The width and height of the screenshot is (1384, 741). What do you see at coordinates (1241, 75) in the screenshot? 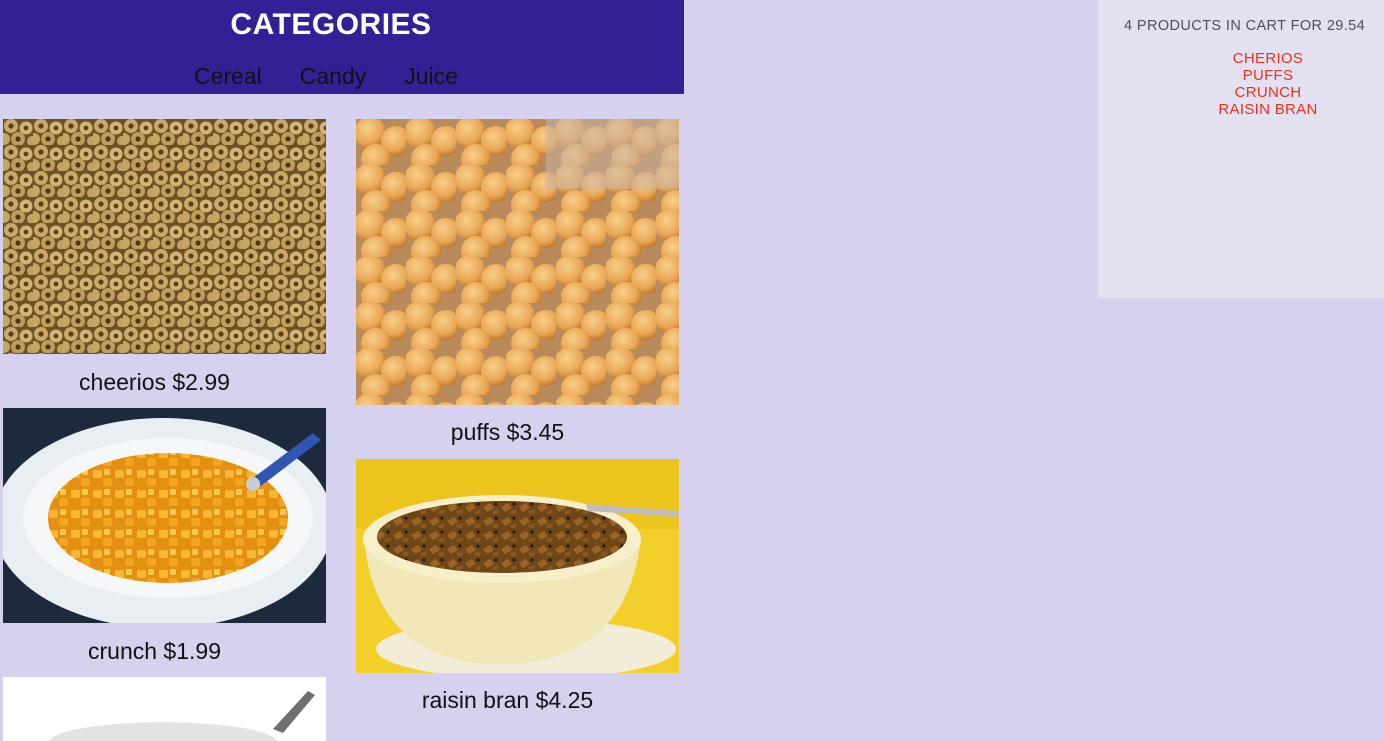
I see `cart-item-puffs: PUFFS` at bounding box center [1241, 75].